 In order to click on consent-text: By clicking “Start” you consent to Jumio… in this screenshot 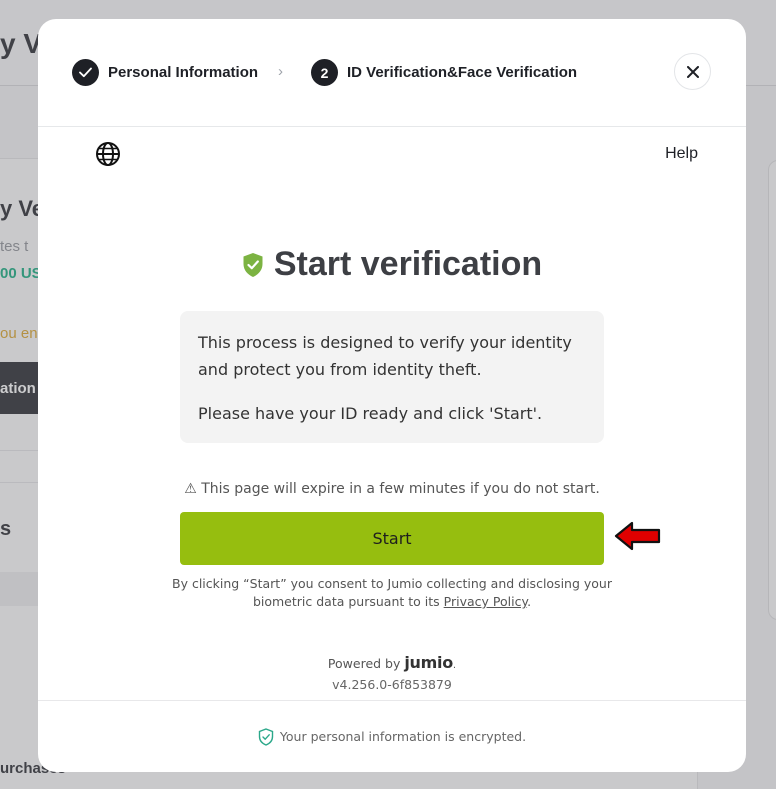, I will do `click(392, 593)`.